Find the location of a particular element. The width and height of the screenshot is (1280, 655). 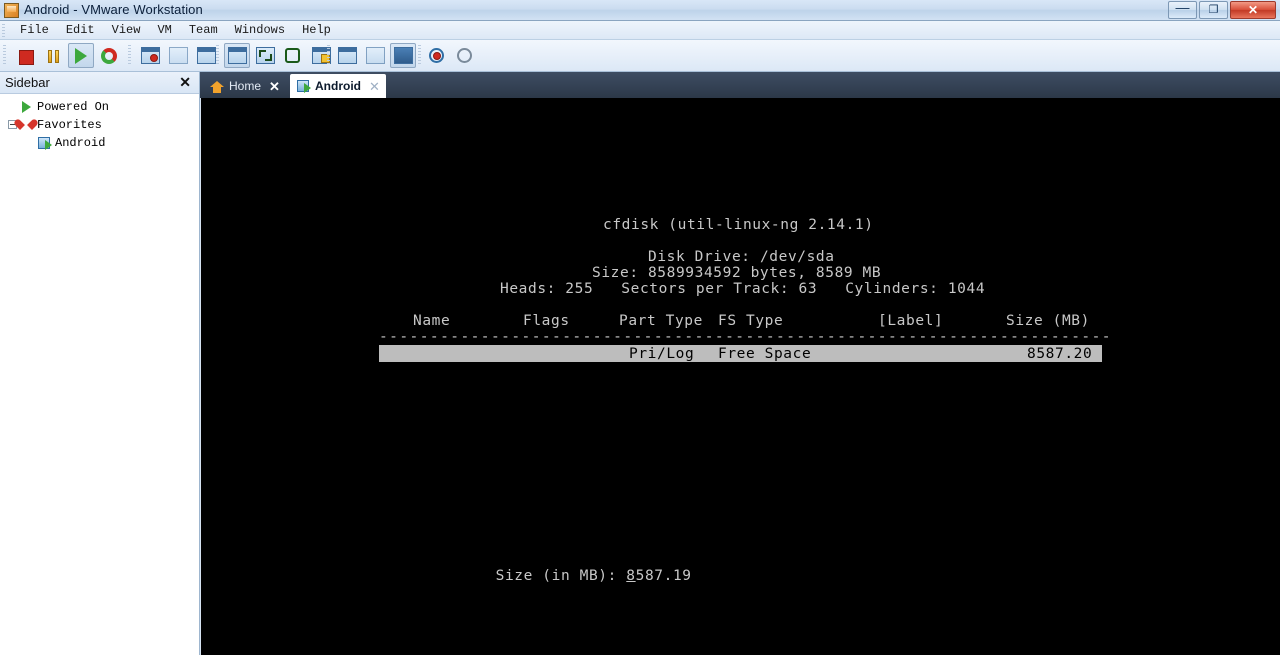

fit-guest-icon is located at coordinates (265, 55).